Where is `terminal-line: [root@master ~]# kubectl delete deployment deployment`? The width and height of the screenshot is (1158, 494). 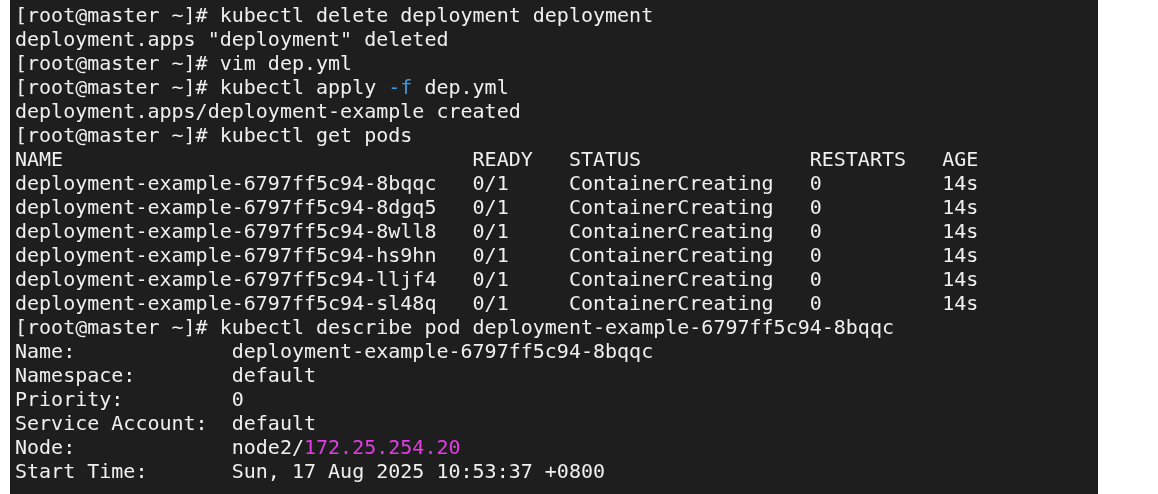
terminal-line: [root@master ~]# kubectl delete deployment deployment is located at coordinates (334, 15).